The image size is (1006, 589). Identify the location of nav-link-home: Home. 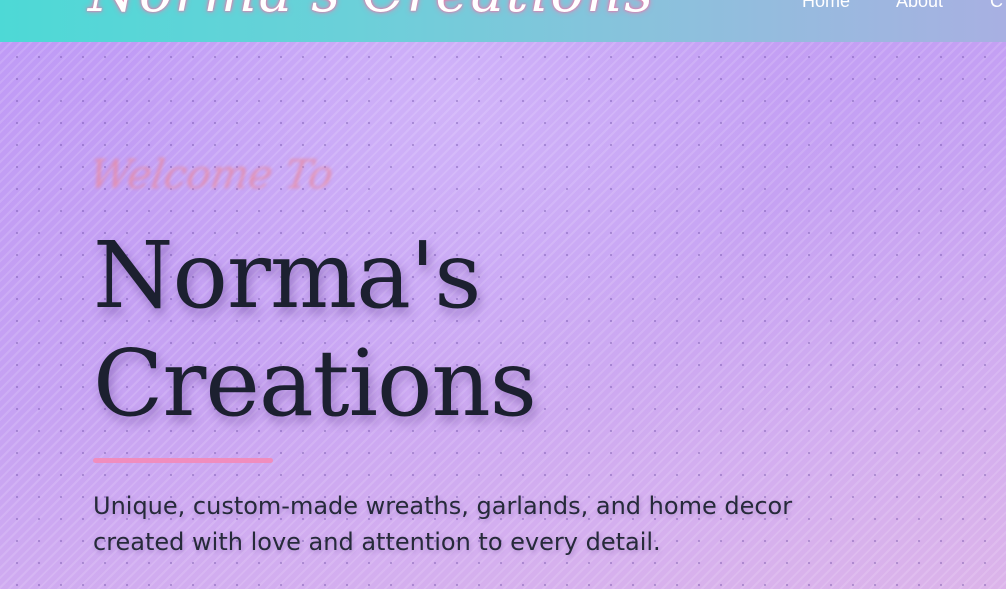
(826, 6).